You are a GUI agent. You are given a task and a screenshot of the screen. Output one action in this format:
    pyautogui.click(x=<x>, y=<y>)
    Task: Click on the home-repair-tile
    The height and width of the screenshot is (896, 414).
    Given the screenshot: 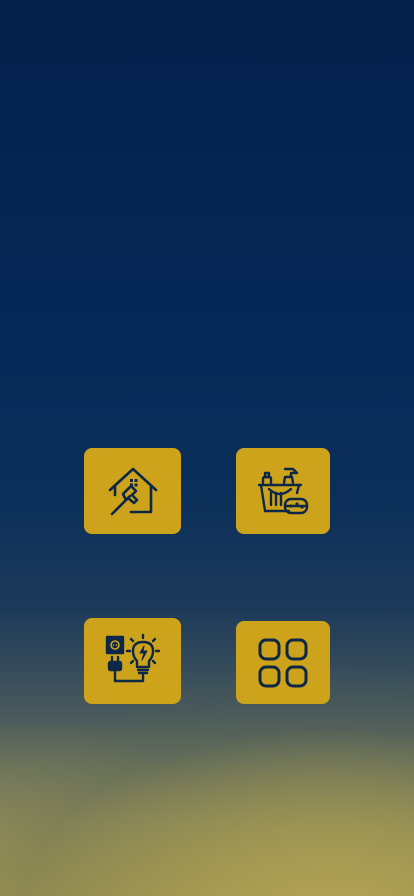 What is the action you would take?
    pyautogui.click(x=132, y=491)
    